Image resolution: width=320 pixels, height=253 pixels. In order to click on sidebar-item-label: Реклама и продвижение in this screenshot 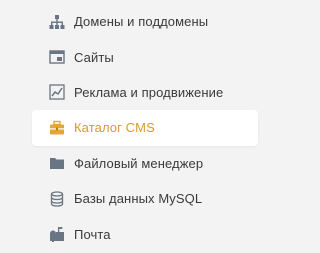, I will do `click(149, 92)`.